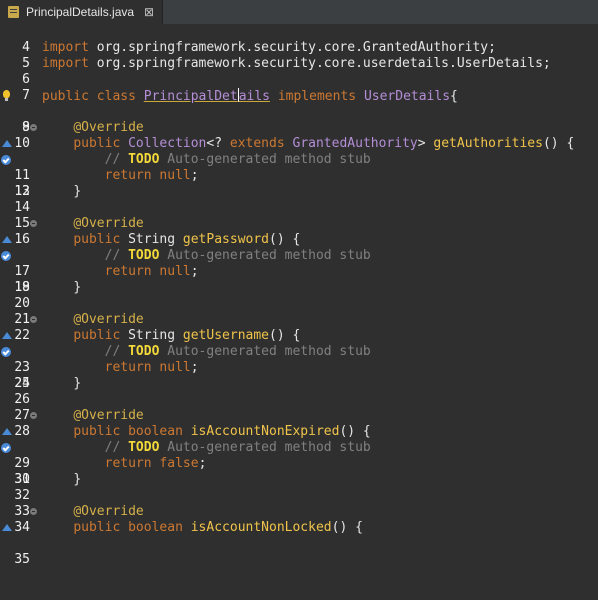 The width and height of the screenshot is (598, 600). What do you see at coordinates (299, 12) in the screenshot?
I see `editor-tab-bar: PrincipalDetails.java ⊠` at bounding box center [299, 12].